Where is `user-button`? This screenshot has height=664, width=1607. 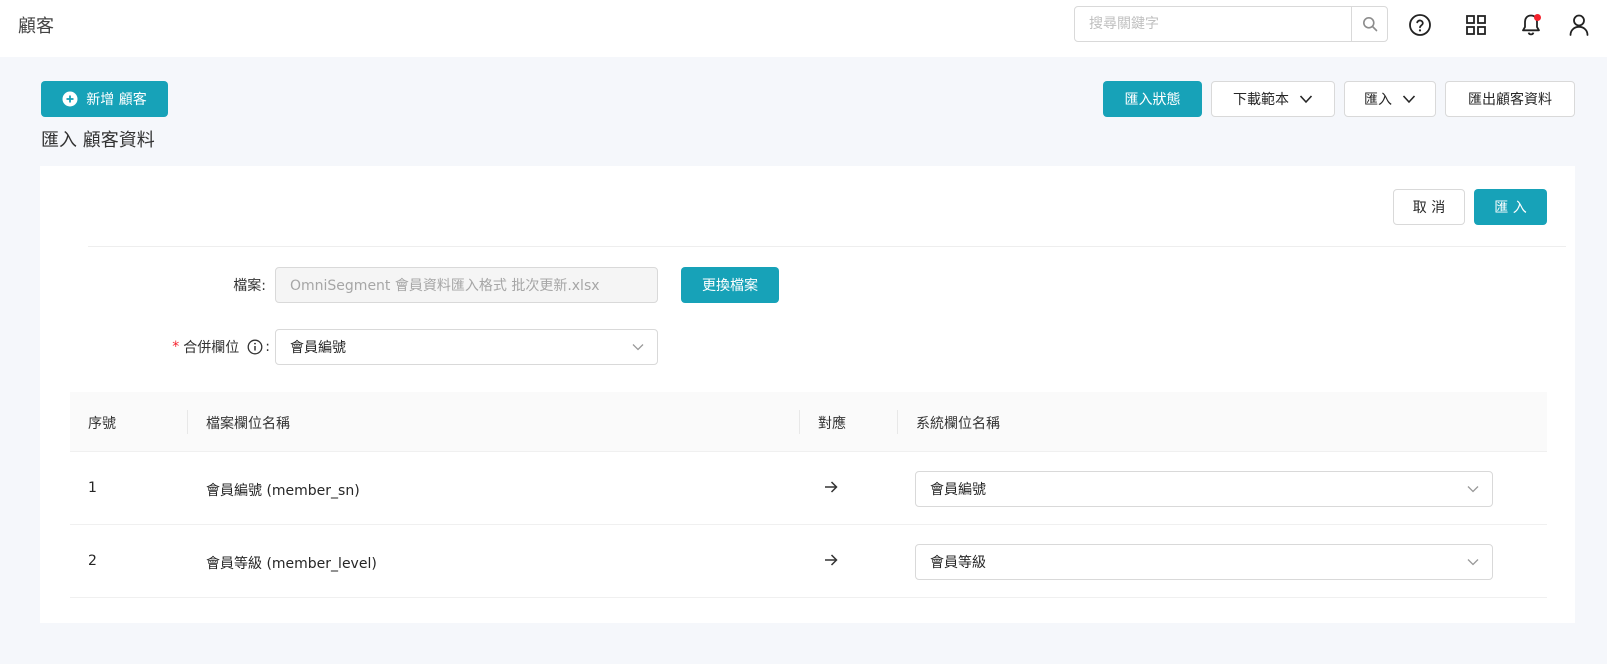
user-button is located at coordinates (1579, 25).